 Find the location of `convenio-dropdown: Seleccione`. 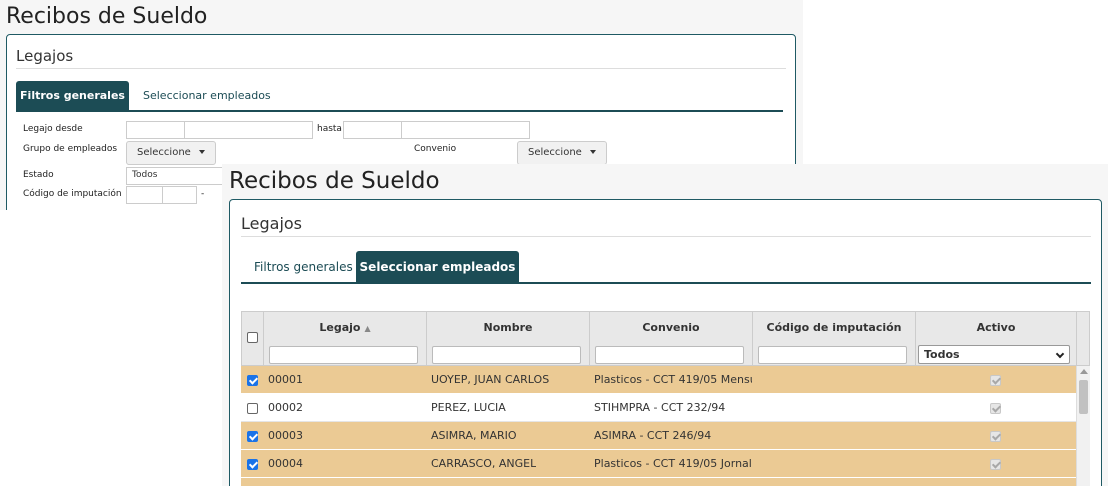

convenio-dropdown: Seleccione is located at coordinates (562, 153).